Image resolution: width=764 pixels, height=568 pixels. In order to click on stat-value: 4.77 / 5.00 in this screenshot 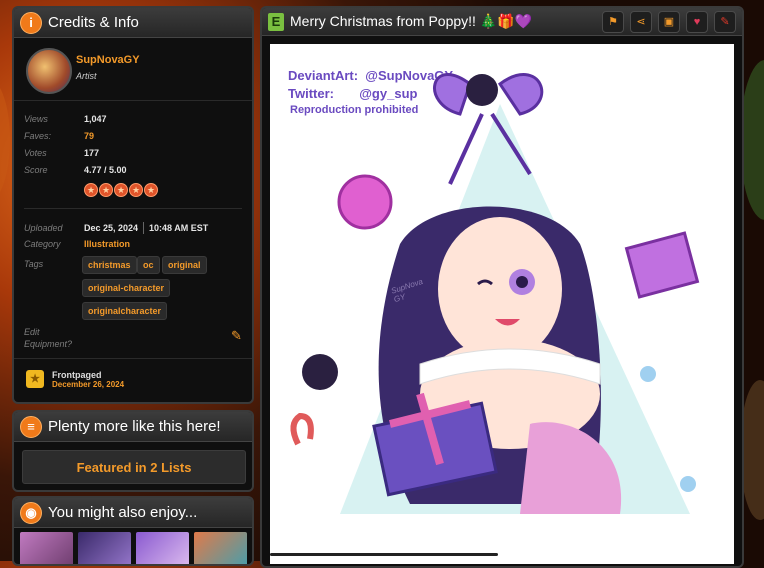, I will do `click(105, 170)`.